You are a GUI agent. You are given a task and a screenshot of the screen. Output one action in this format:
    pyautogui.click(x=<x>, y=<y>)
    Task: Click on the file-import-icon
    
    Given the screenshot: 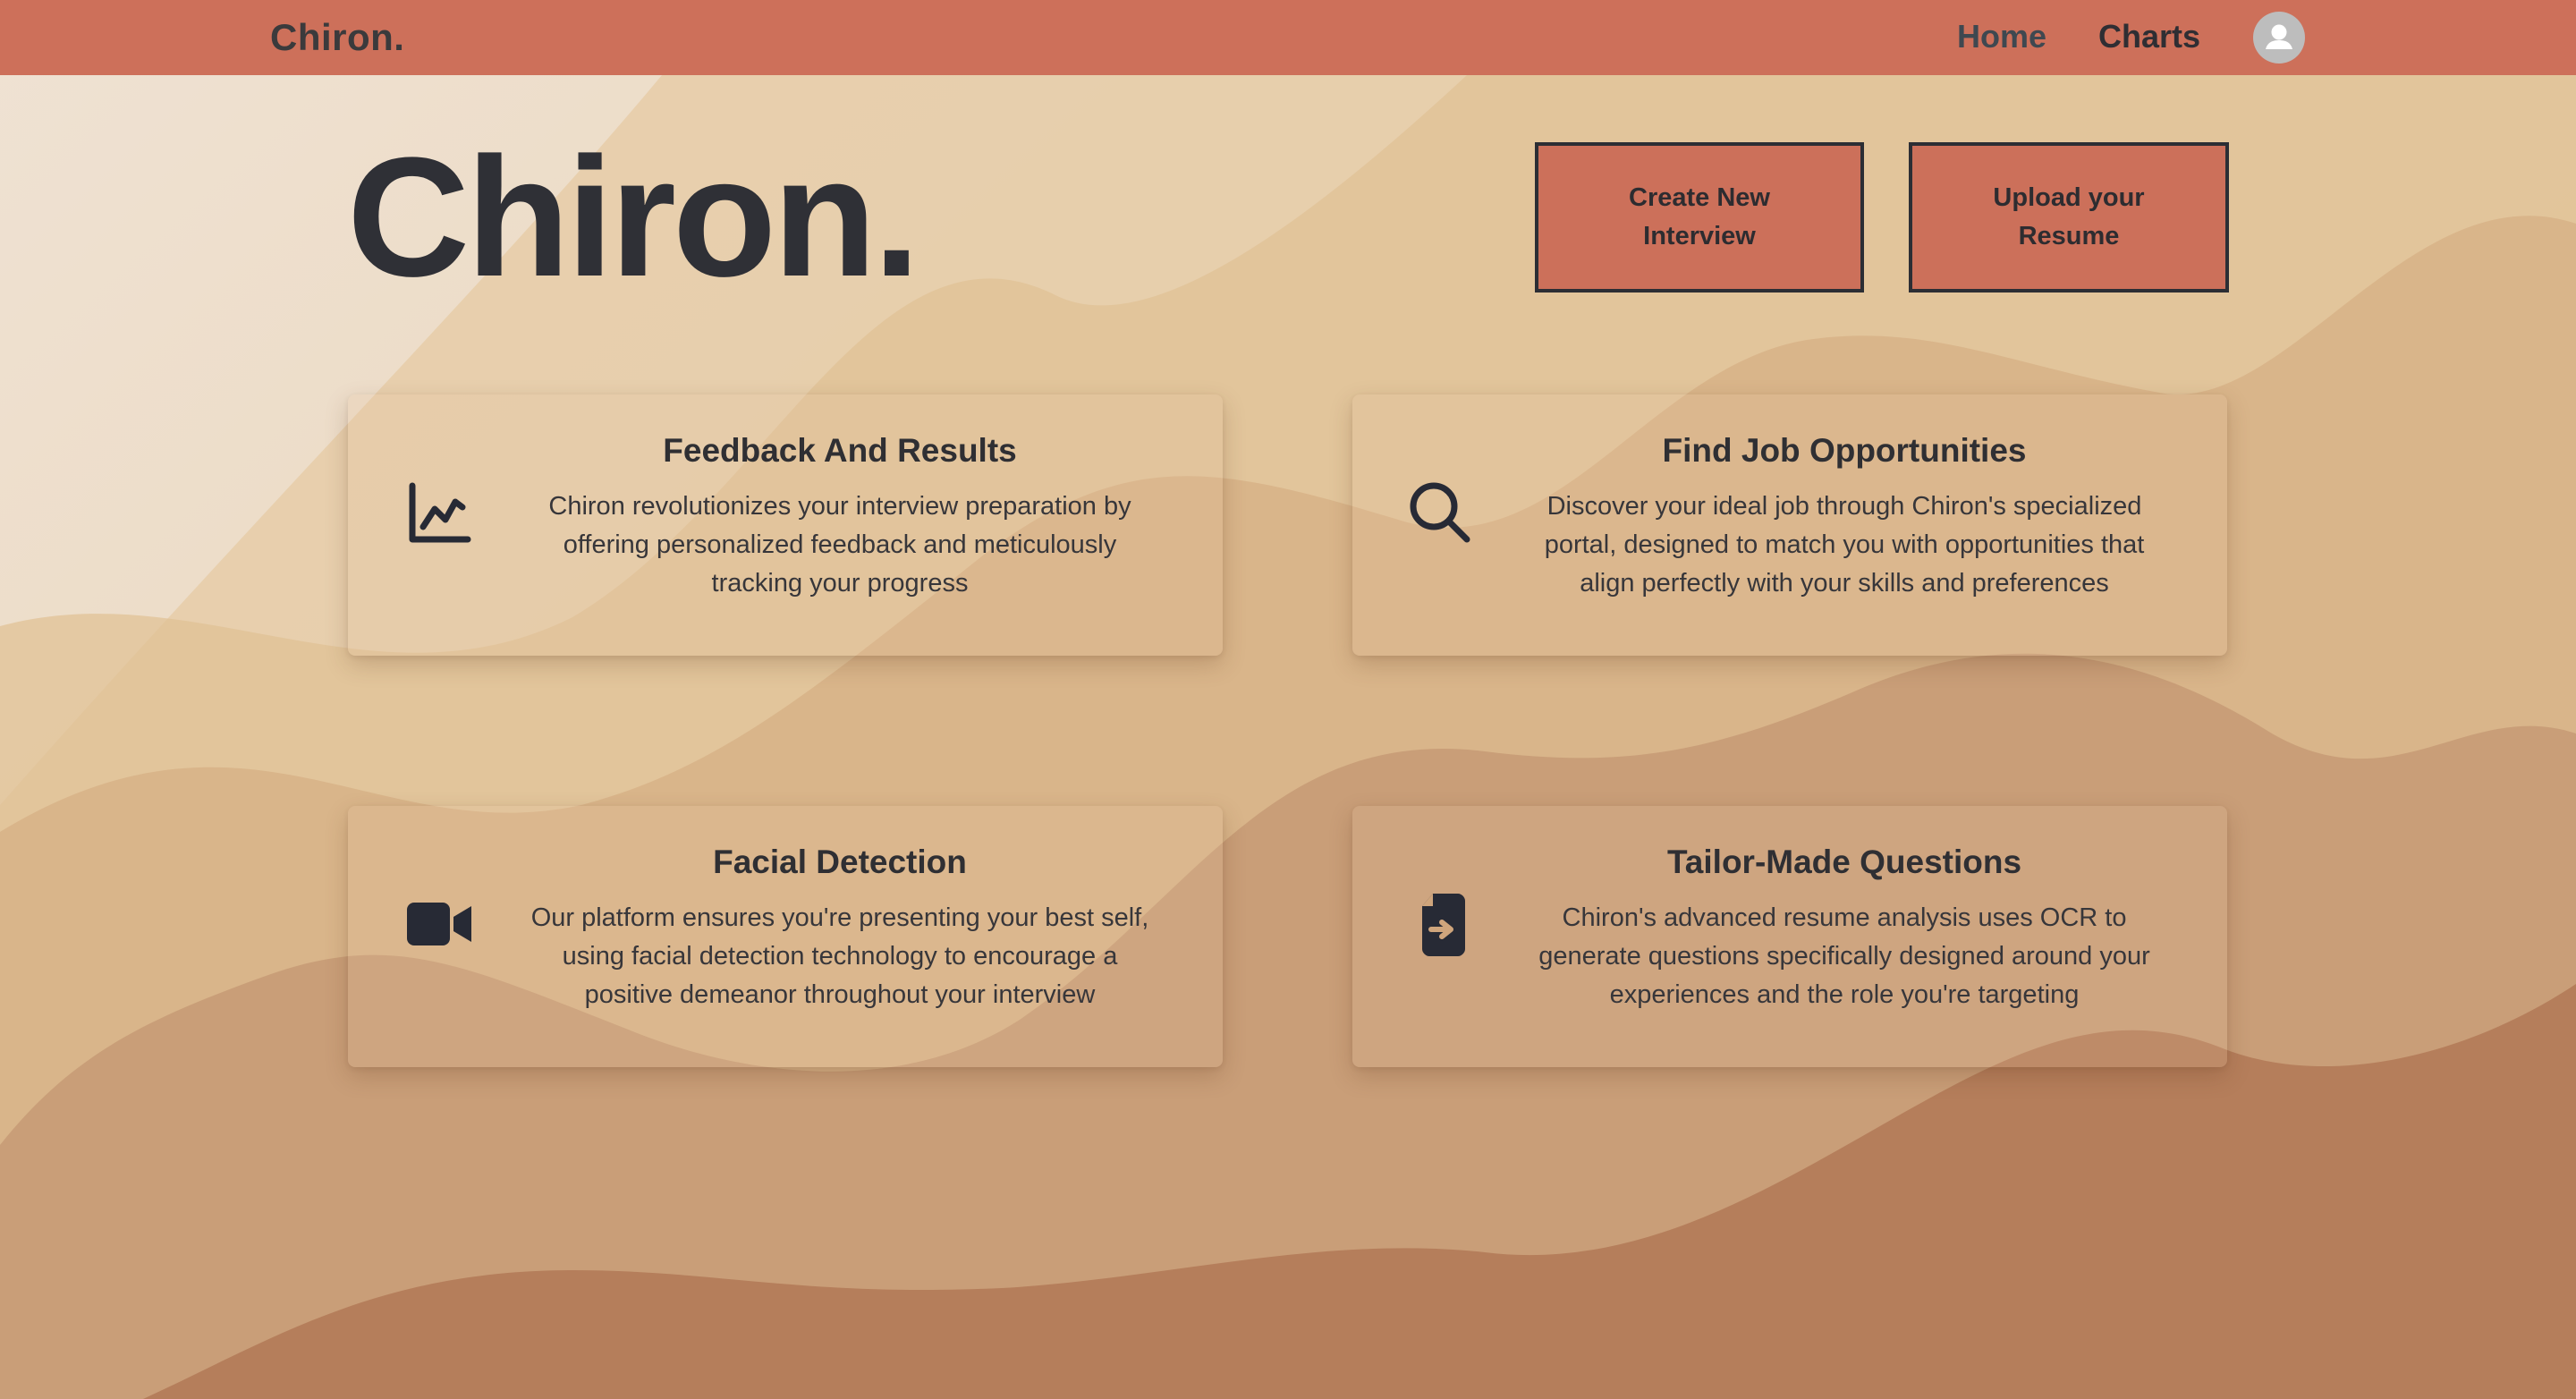 What is the action you would take?
    pyautogui.click(x=1444, y=924)
    